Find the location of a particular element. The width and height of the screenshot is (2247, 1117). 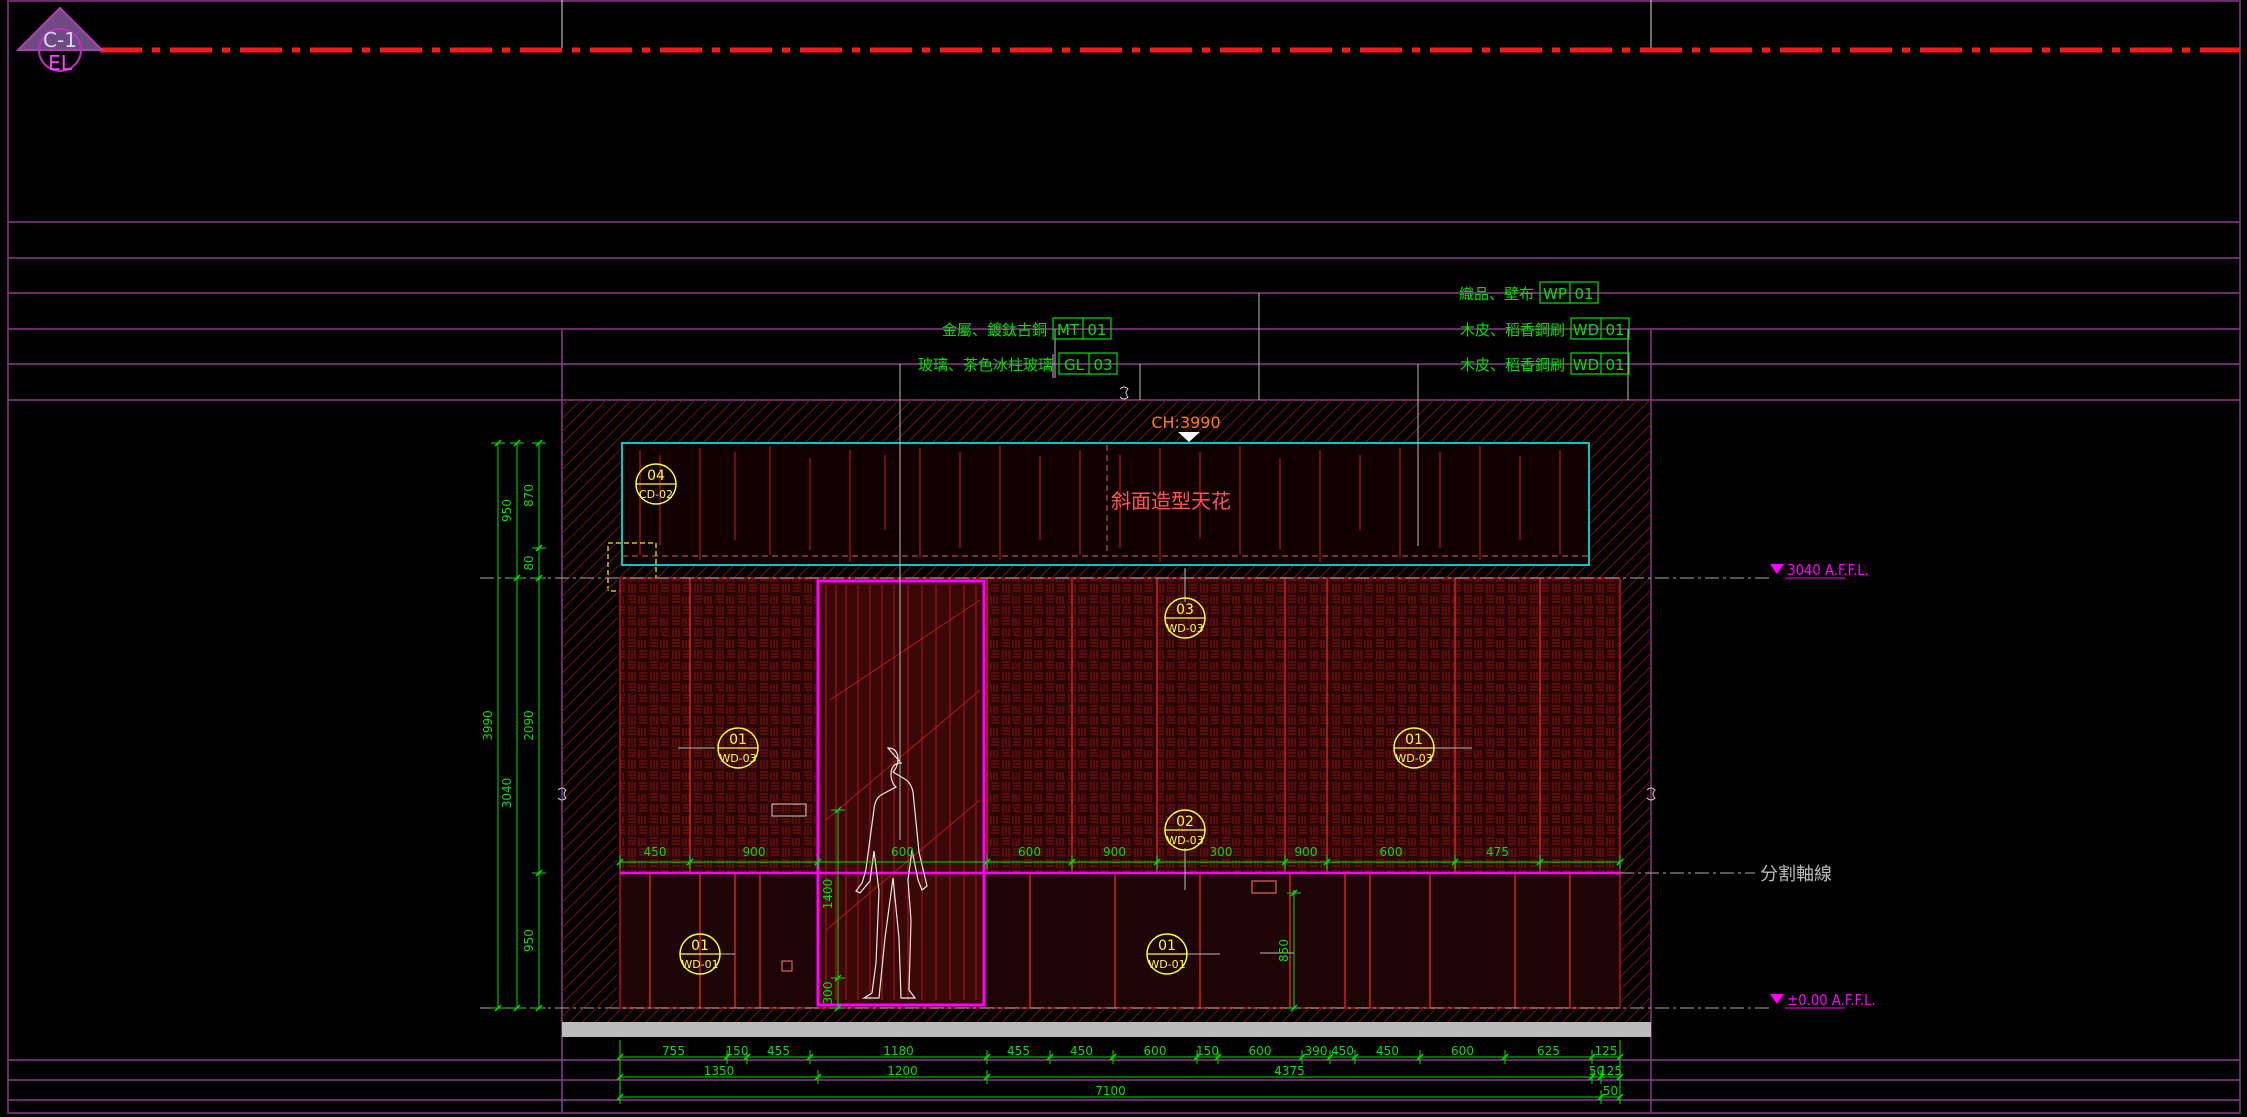

wall-hatch-right is located at coordinates (1635, 793).